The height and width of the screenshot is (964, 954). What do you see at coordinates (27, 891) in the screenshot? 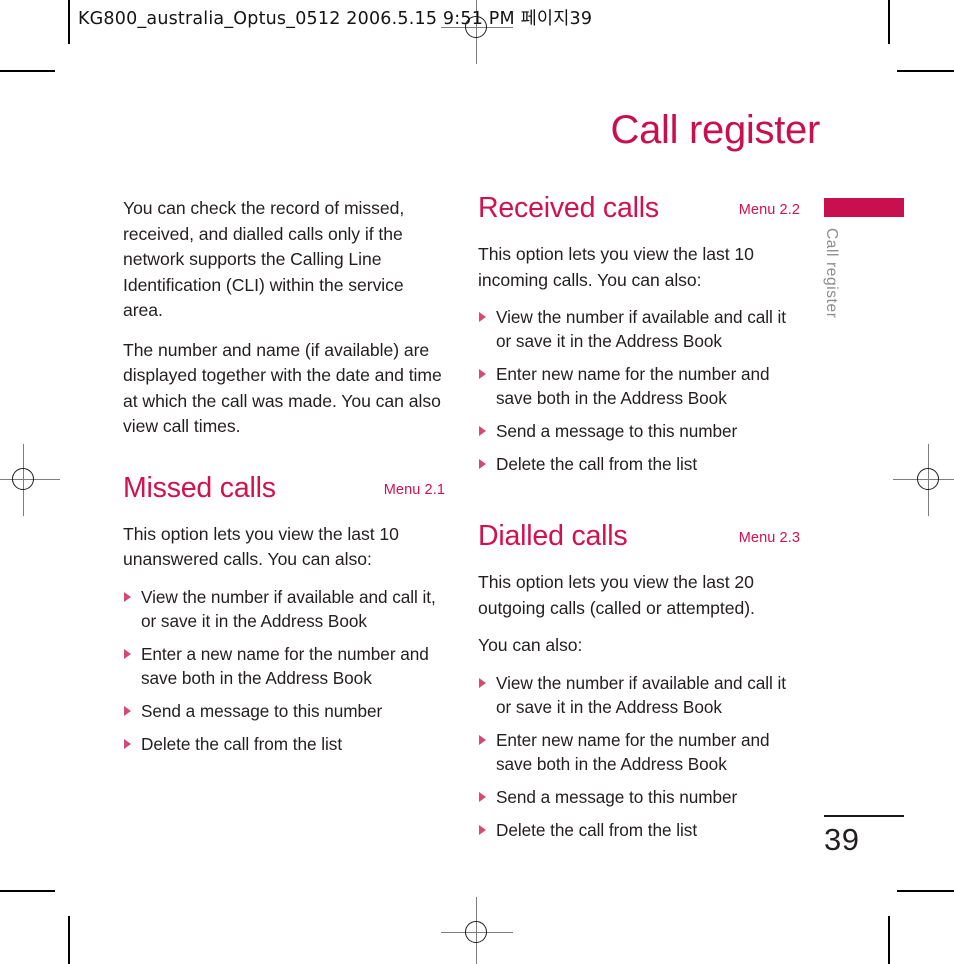
I see `crop-mark-bottom-left-horizontal` at bounding box center [27, 891].